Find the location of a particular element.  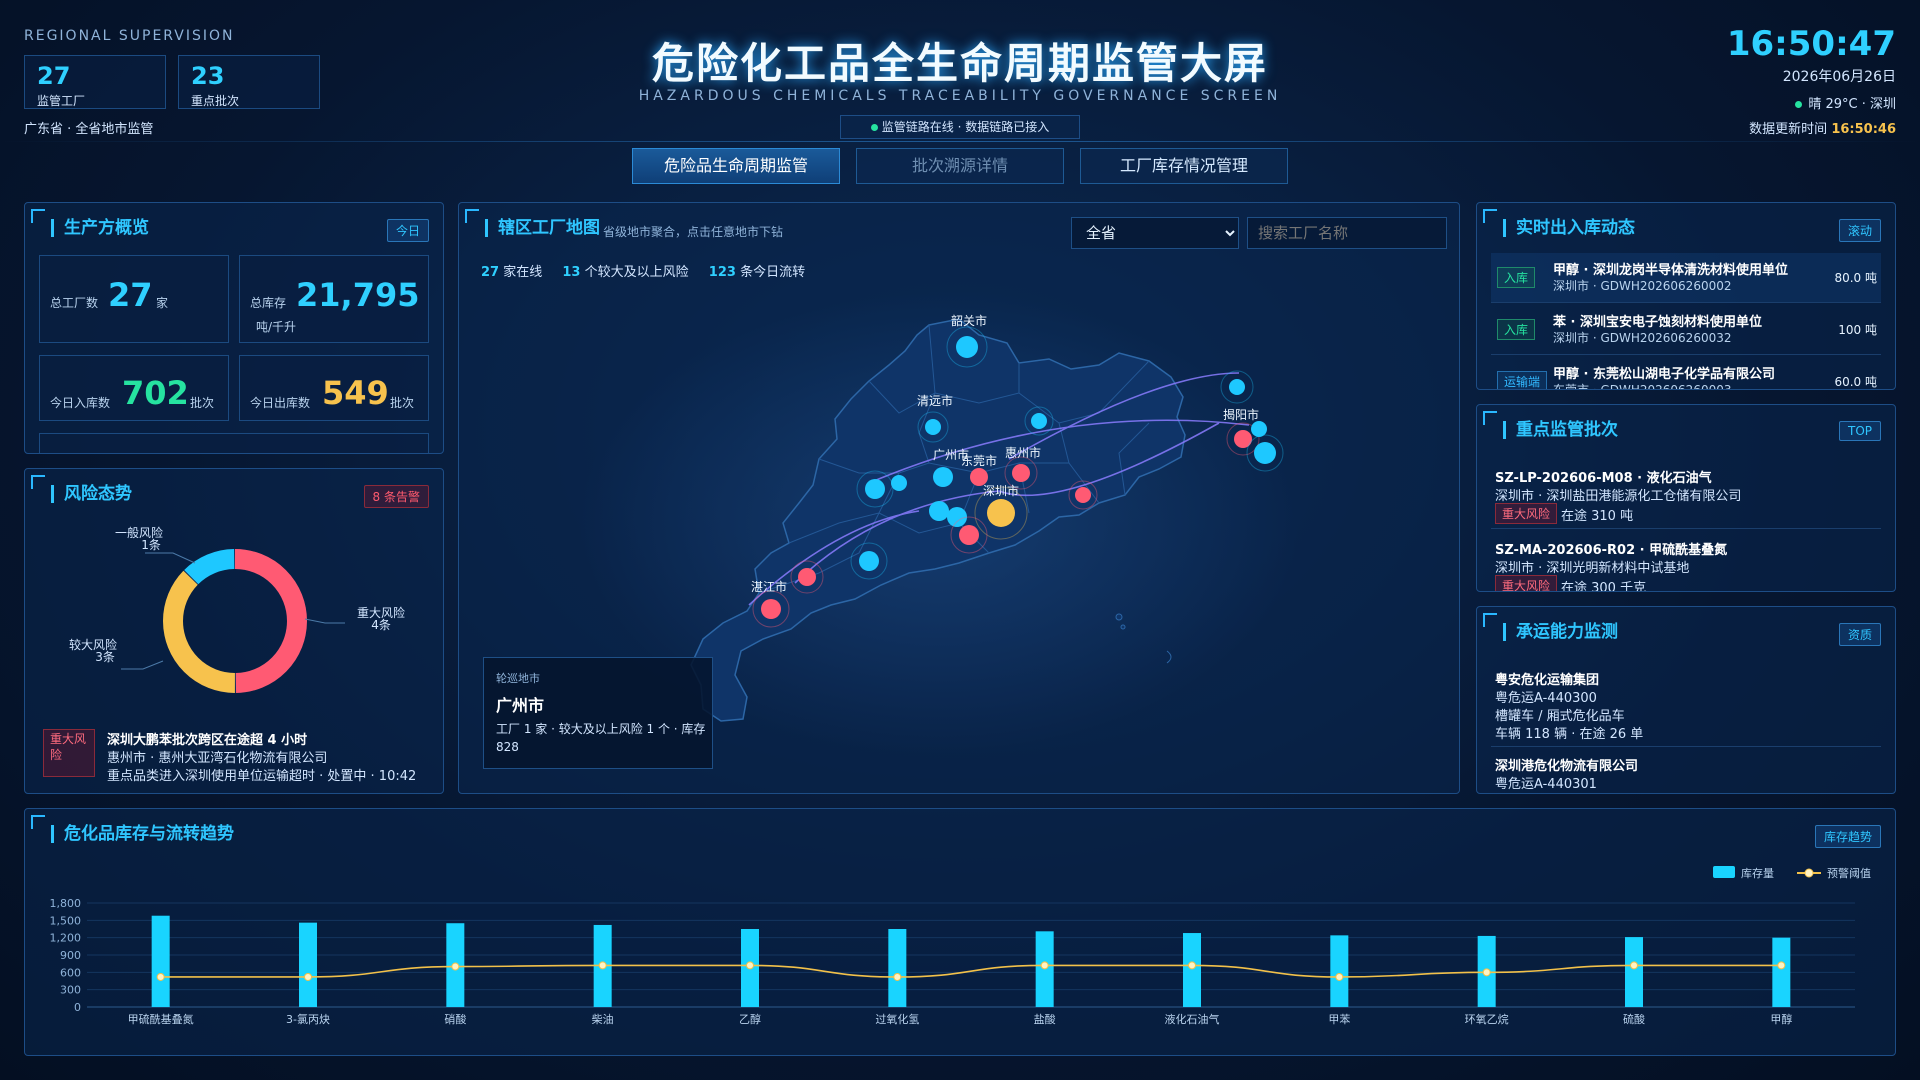

tooltip-city: 广州市 is located at coordinates (520, 705).